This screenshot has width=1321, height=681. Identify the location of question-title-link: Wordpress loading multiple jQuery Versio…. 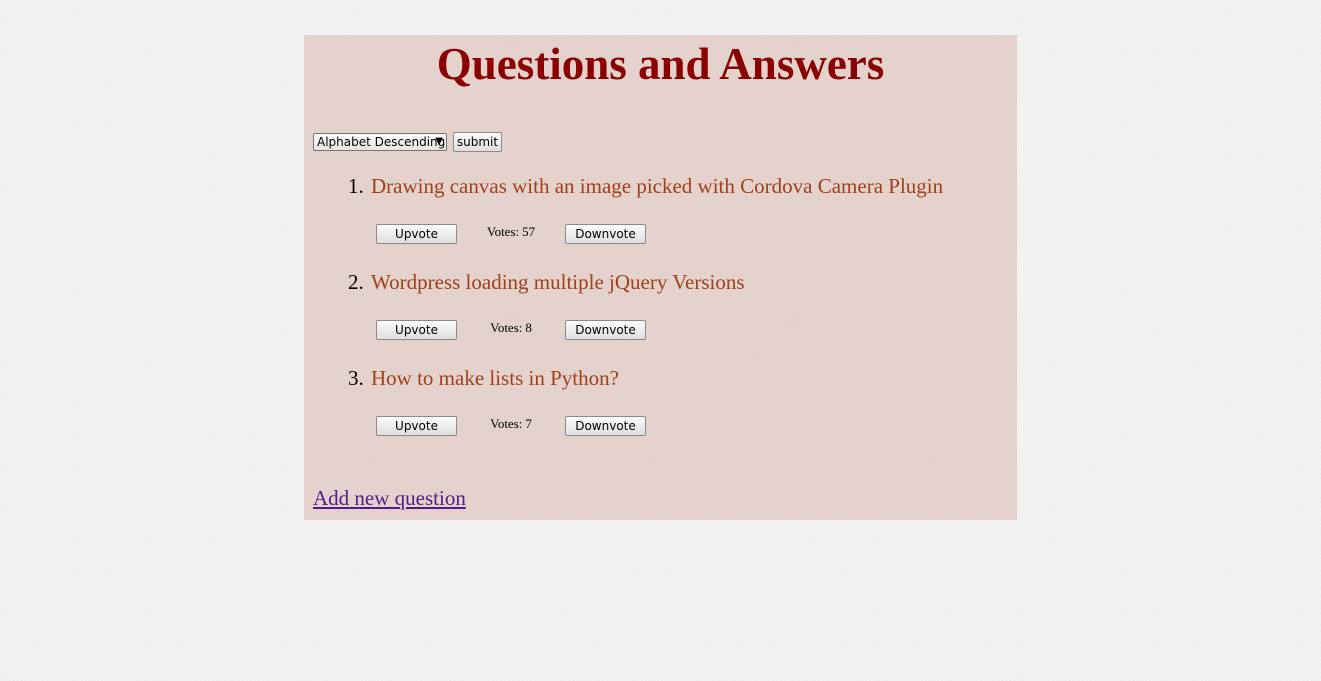
(558, 282).